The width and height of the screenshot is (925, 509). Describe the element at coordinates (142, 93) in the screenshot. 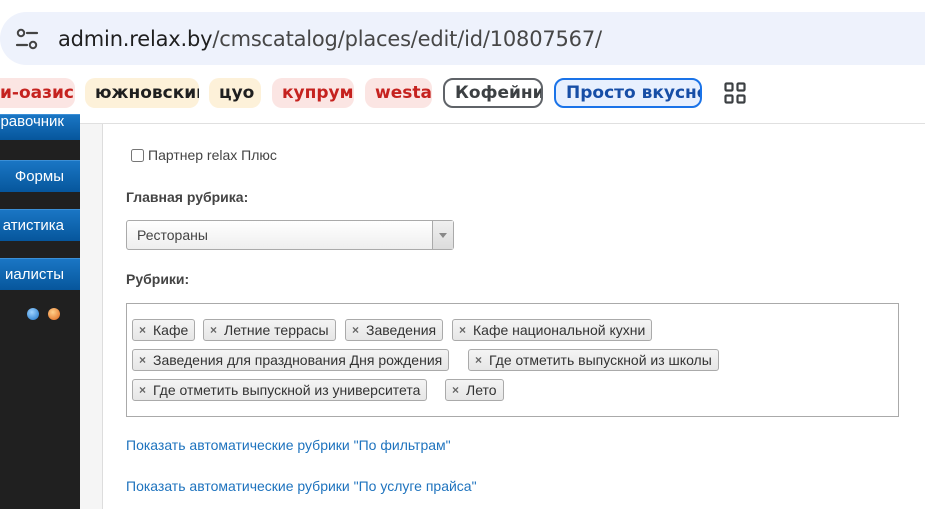

I see `bookmark-chip: южновский` at that location.